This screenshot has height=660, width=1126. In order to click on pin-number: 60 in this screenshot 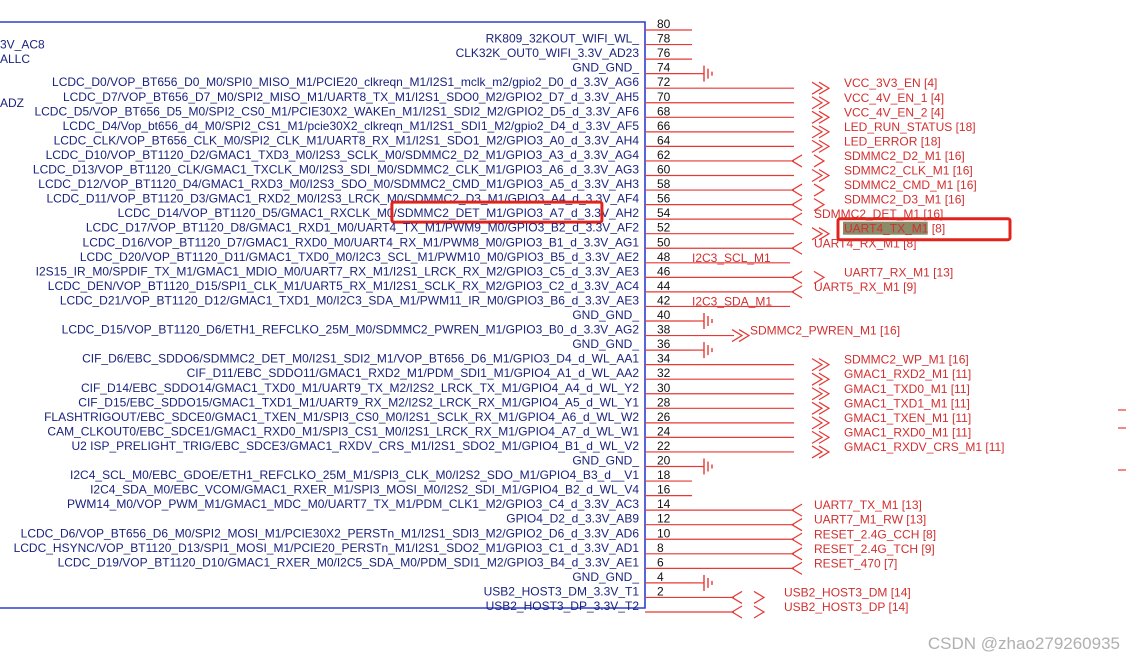, I will do `click(664, 170)`.